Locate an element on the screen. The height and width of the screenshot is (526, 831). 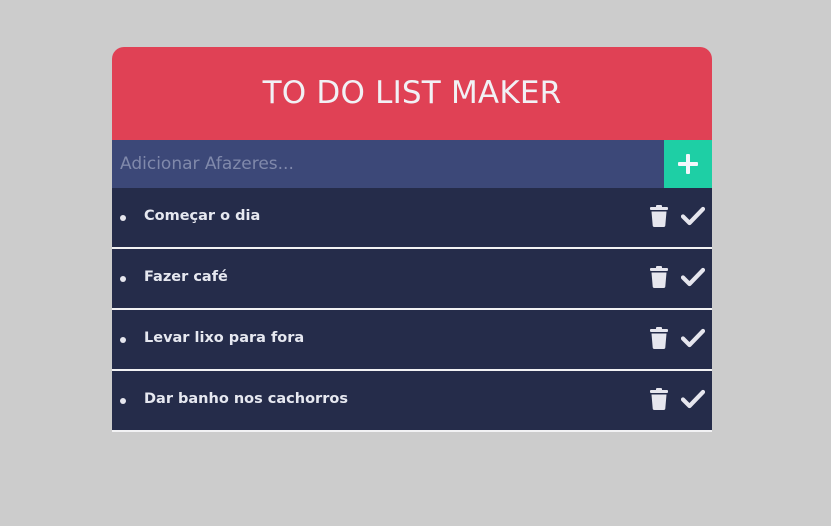
todo-text: Começar o dia is located at coordinates (202, 215).